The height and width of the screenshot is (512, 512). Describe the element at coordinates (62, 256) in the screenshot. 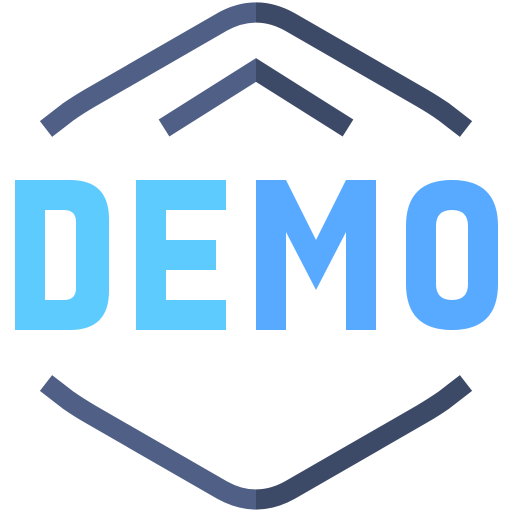

I see `logo-letter: D` at that location.